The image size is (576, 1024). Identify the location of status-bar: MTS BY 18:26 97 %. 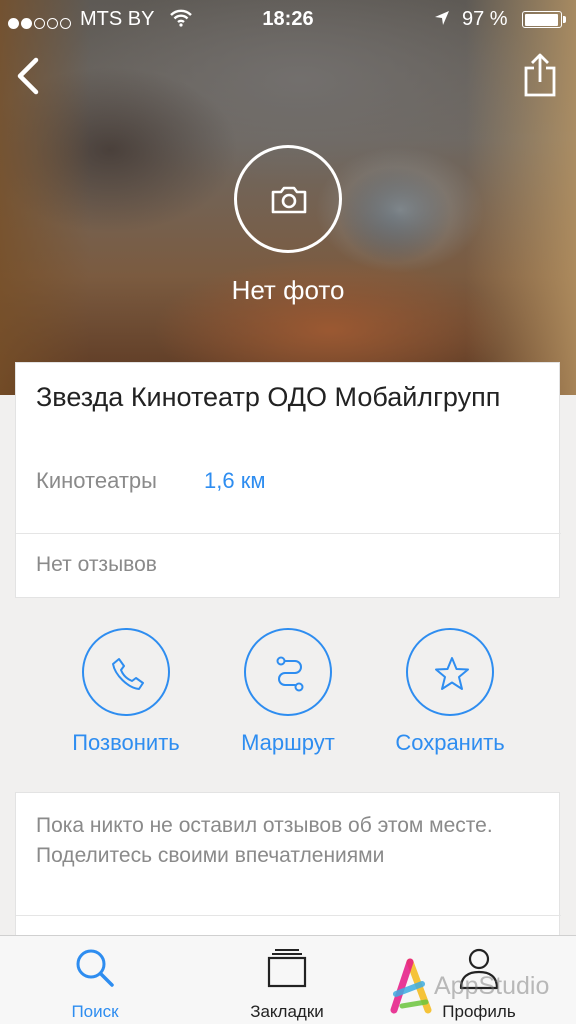
(288, 20).